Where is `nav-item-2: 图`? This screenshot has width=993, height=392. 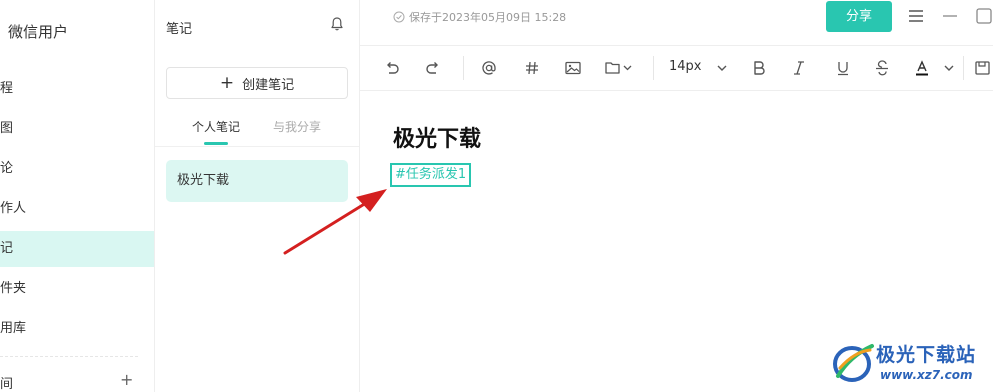
nav-item-2: 图 is located at coordinates (77, 129).